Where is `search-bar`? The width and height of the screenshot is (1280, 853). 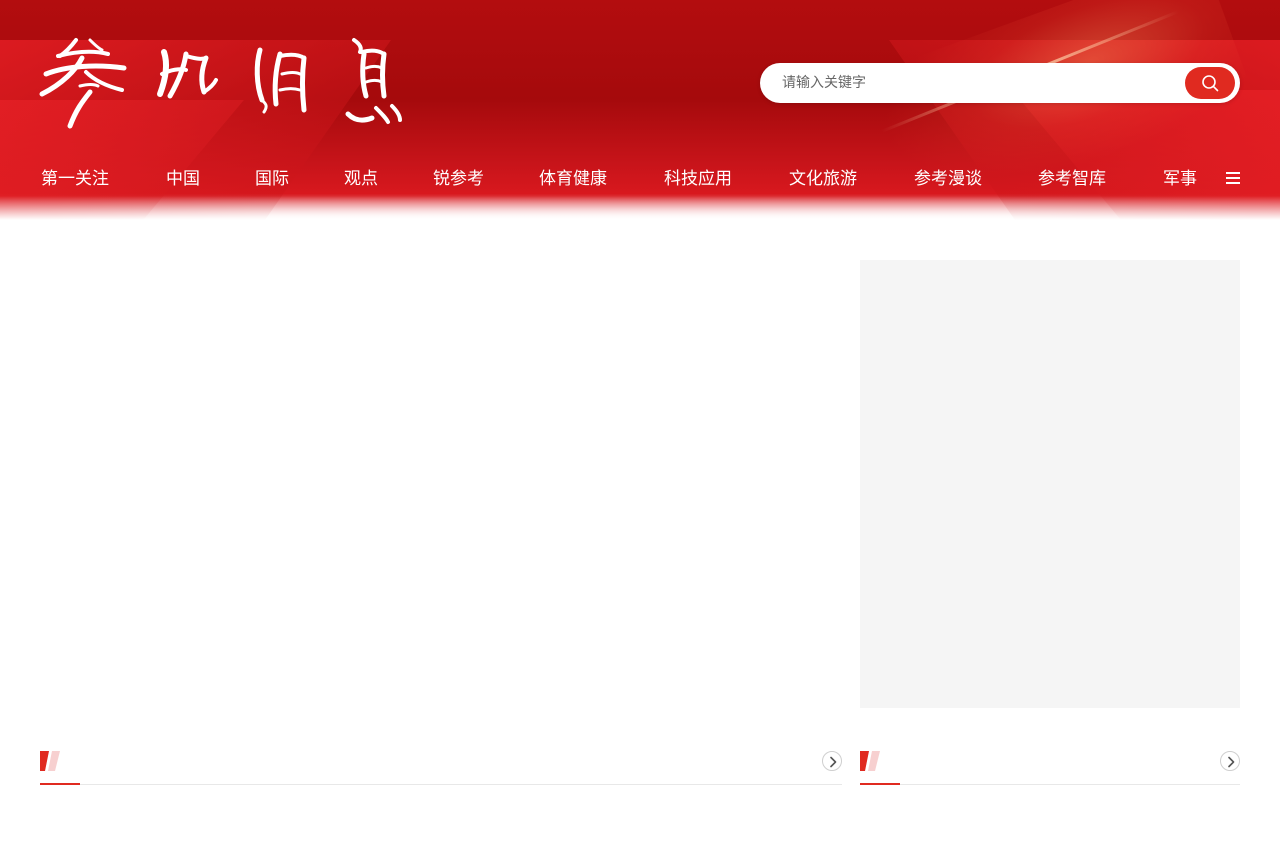 search-bar is located at coordinates (1000, 83).